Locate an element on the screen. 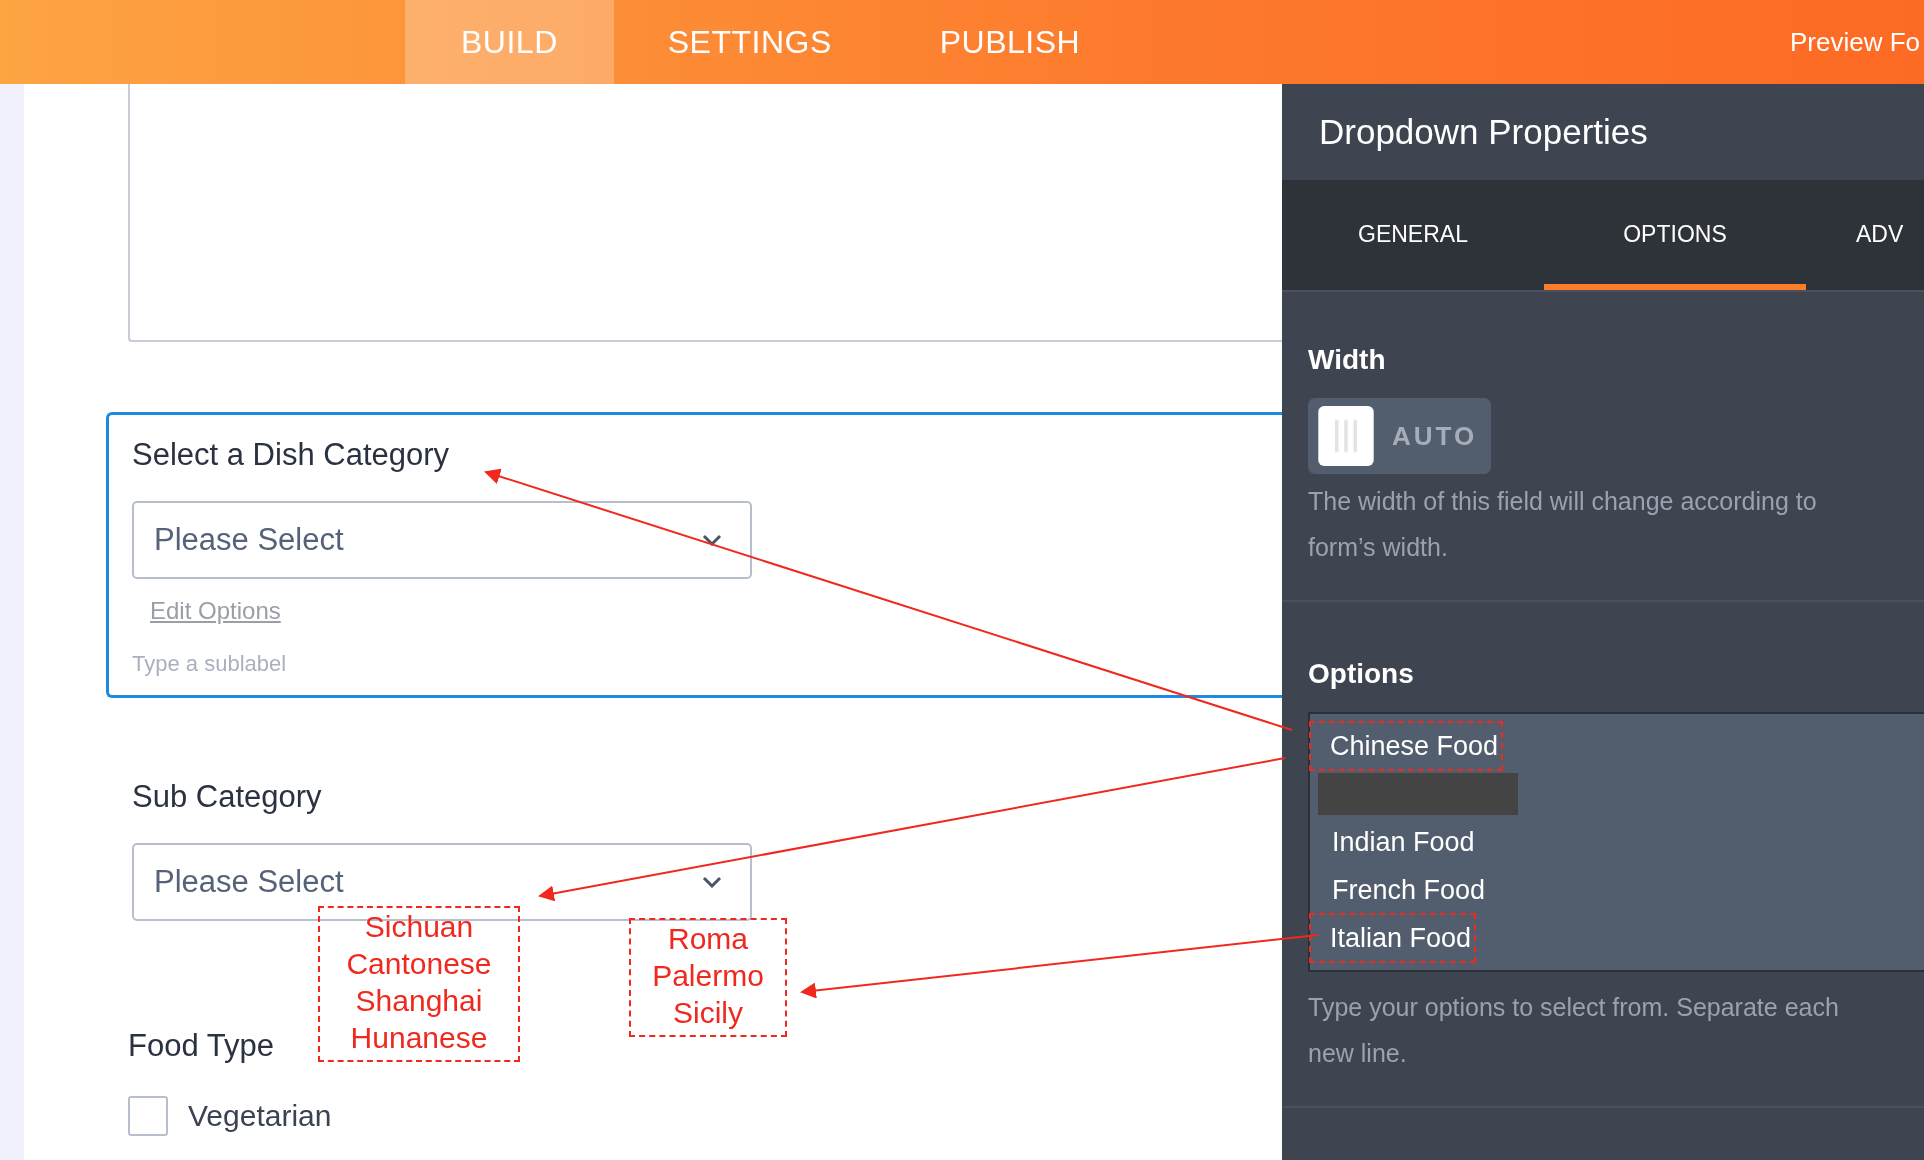  help-text: Type your options to select from. Separate each is located at coordinates (1574, 1007).